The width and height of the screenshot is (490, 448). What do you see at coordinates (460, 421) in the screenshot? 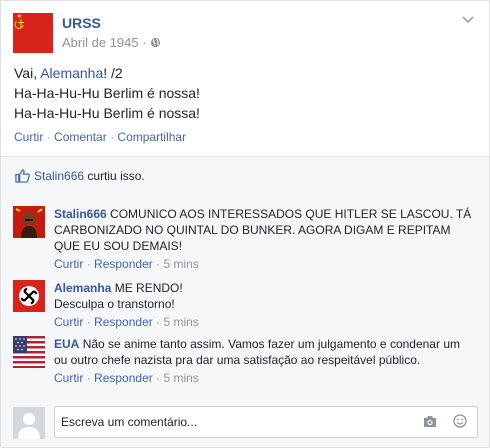
I see `smiley-icon` at bounding box center [460, 421].